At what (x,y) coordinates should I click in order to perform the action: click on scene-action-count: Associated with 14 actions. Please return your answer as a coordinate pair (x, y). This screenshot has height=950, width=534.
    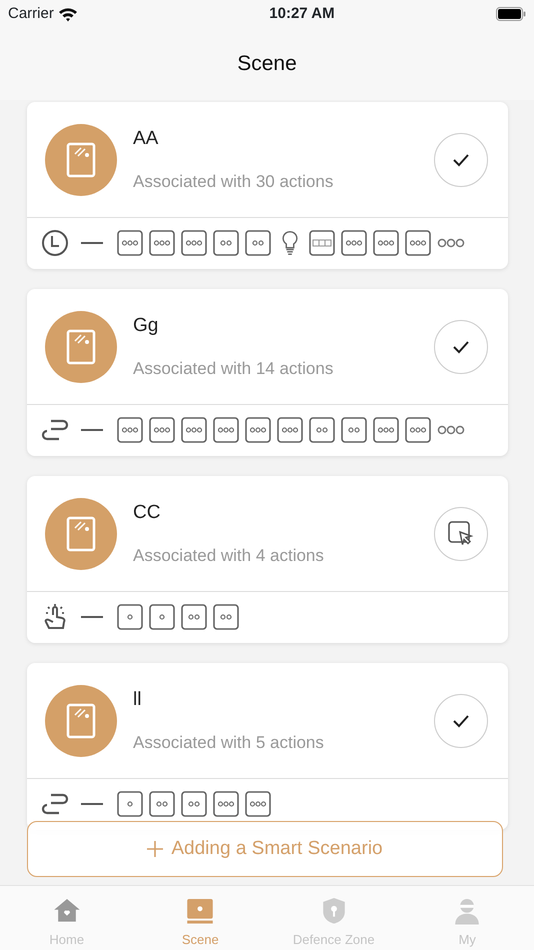
    Looking at the image, I should click on (233, 369).